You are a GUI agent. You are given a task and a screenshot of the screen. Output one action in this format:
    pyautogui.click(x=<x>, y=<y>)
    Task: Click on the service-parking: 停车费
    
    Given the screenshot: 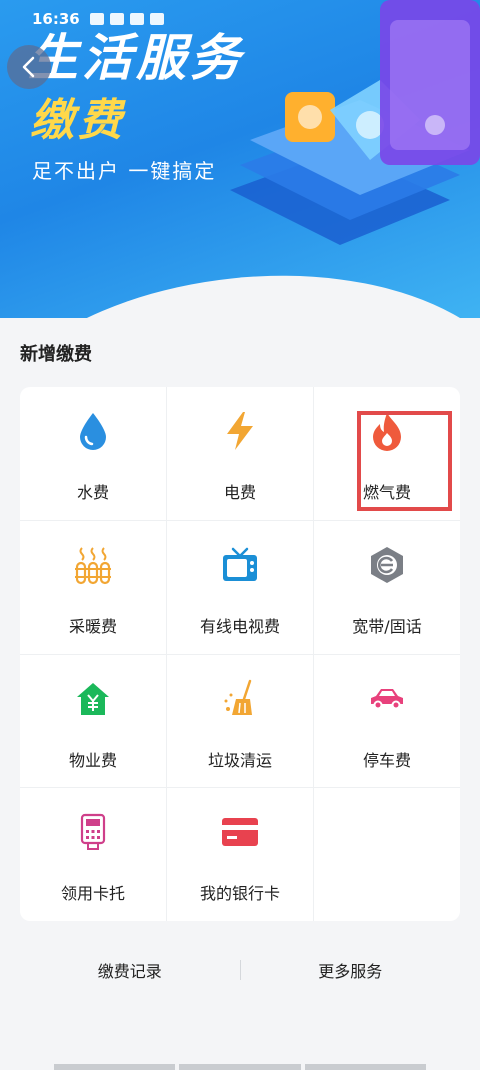 What is the action you would take?
    pyautogui.click(x=387, y=721)
    